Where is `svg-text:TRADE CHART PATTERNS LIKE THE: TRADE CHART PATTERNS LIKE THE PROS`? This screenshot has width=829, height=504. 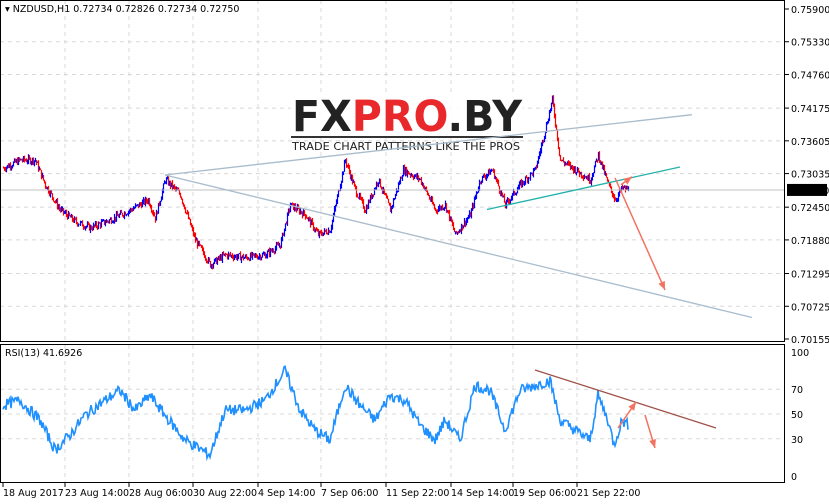 svg-text:TRADE CHART PATTERNS LIKE THE: TRADE CHART PATTERNS LIKE THE PROS is located at coordinates (405, 146).